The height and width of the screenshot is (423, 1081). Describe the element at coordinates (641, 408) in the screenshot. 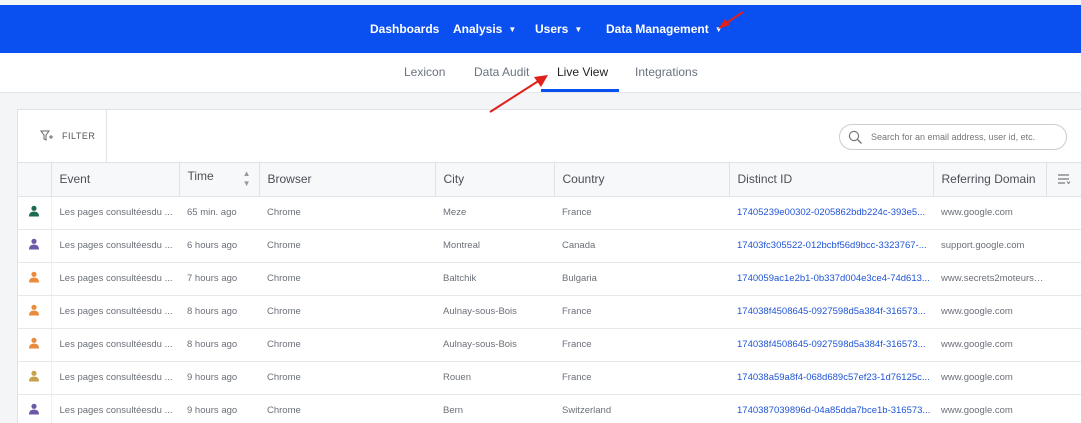

I see `cell-country: Switzerland` at that location.